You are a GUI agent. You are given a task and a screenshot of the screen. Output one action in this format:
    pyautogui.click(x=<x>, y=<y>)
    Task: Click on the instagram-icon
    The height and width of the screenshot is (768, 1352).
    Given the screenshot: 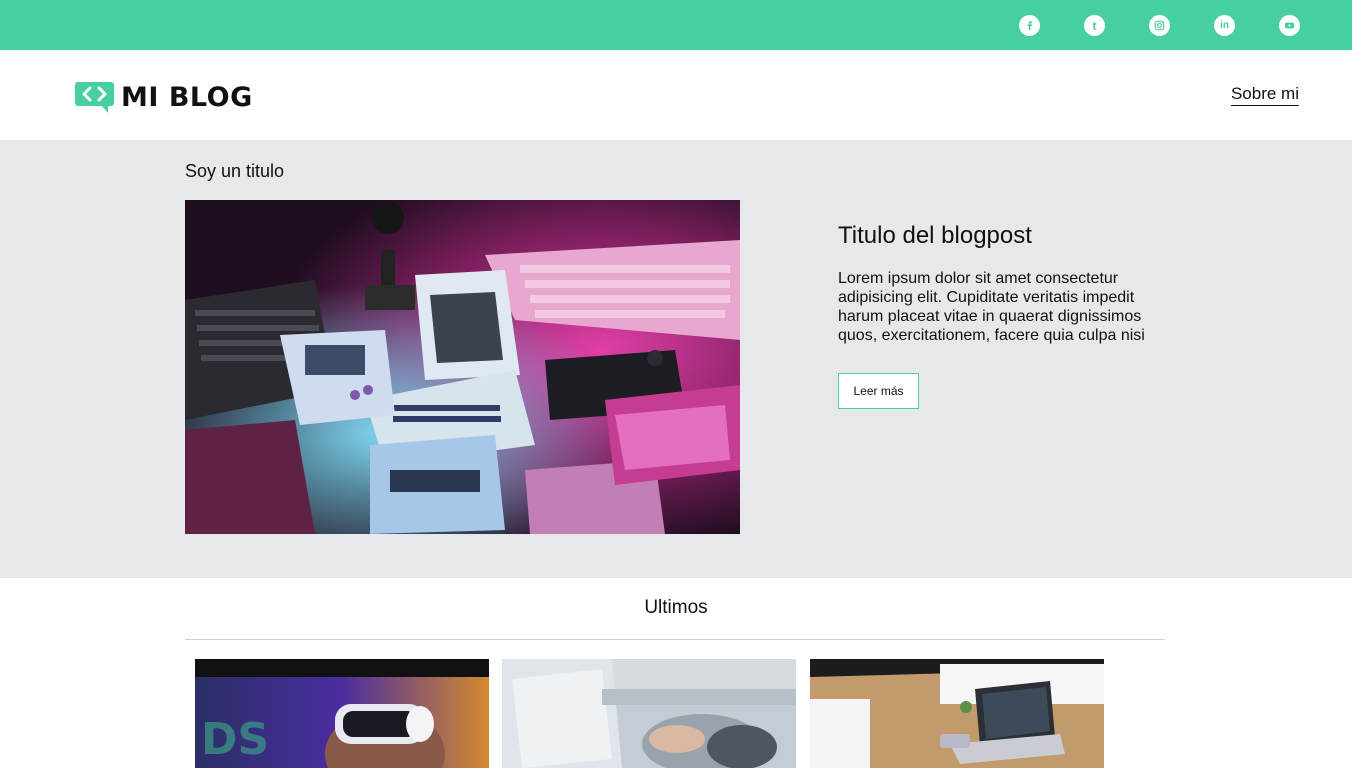 What is the action you would take?
    pyautogui.click(x=1159, y=25)
    